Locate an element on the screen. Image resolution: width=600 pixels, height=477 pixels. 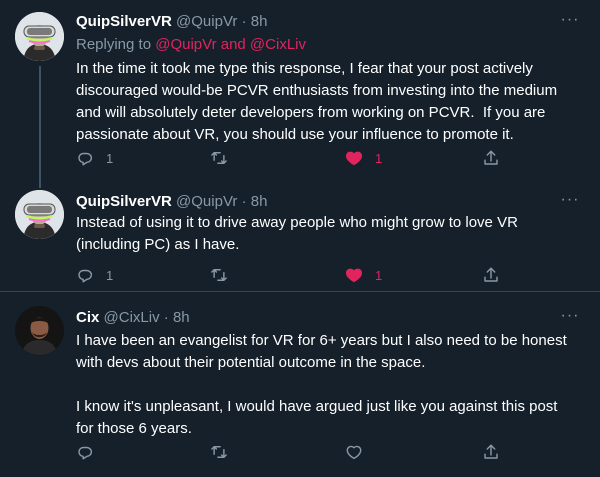
tweet-header: Cix @CixLiv · 8h is located at coordinates (133, 318).